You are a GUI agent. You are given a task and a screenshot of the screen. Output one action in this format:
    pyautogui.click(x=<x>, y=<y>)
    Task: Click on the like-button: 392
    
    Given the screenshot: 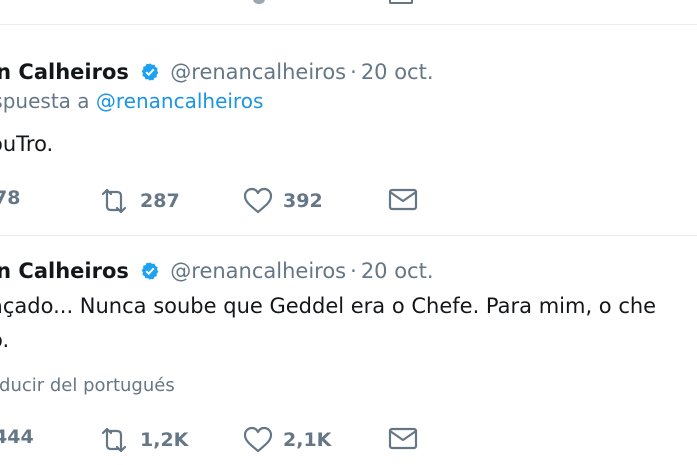 What is the action you would take?
    pyautogui.click(x=283, y=201)
    